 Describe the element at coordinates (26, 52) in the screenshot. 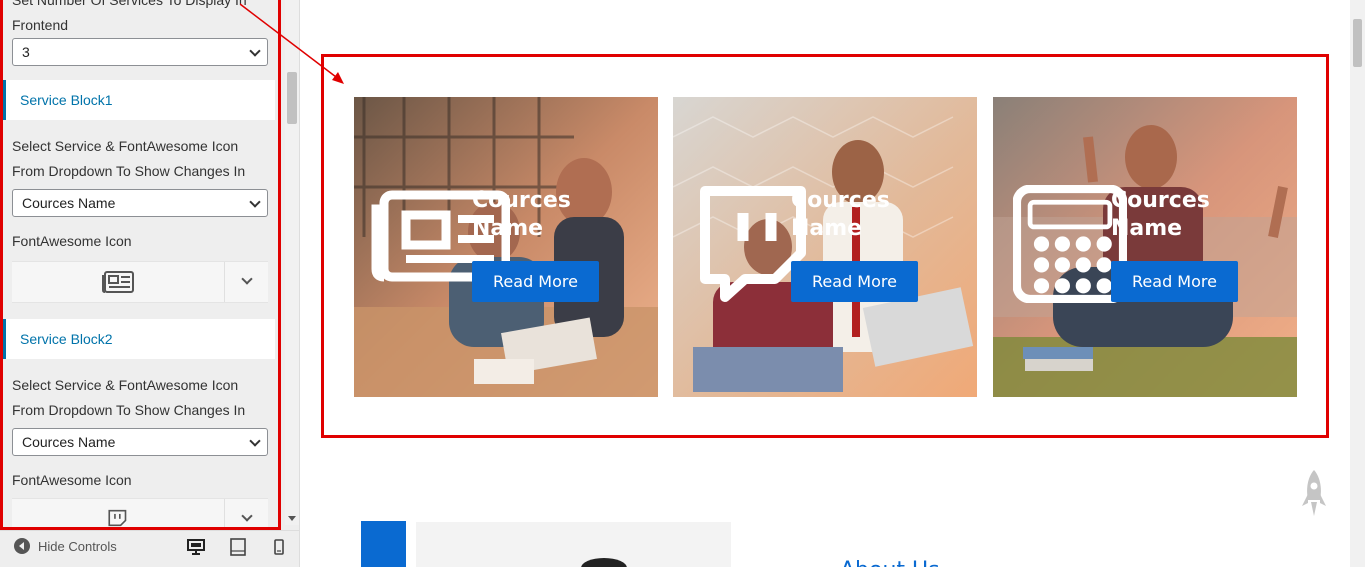

I see `number-of-services-value: 3` at that location.